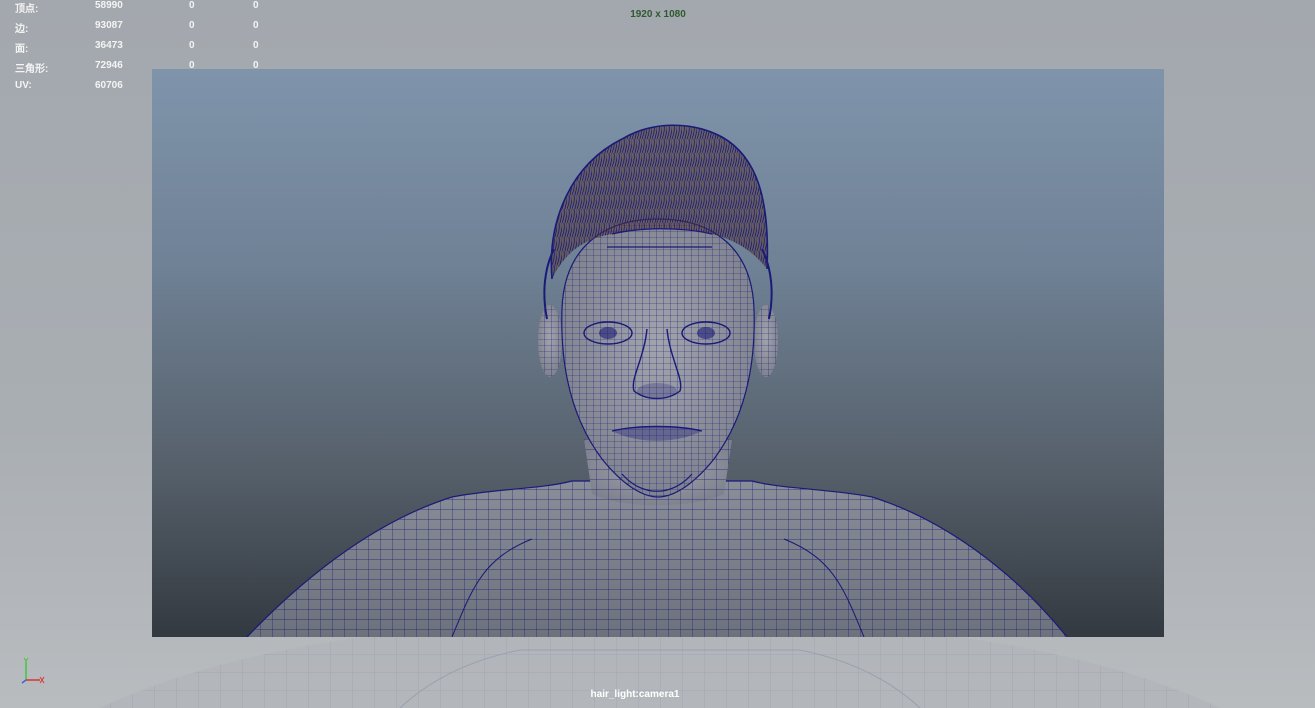  Describe the element at coordinates (109, 65) in the screenshot. I see `hud-total: 72946` at that location.